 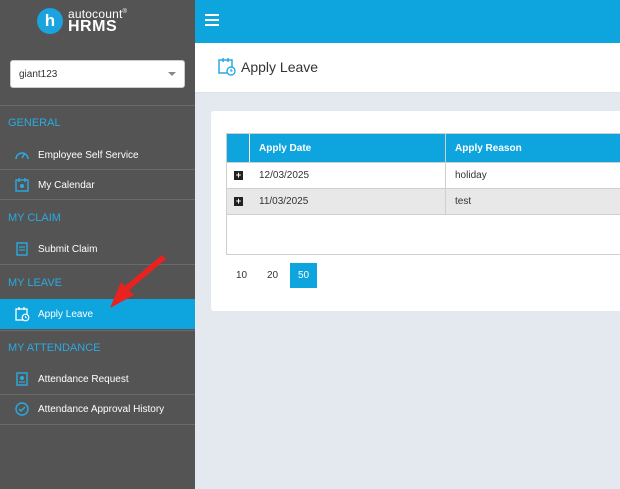 What do you see at coordinates (212, 20) in the screenshot?
I see `hamburger-menu-icon` at bounding box center [212, 20].